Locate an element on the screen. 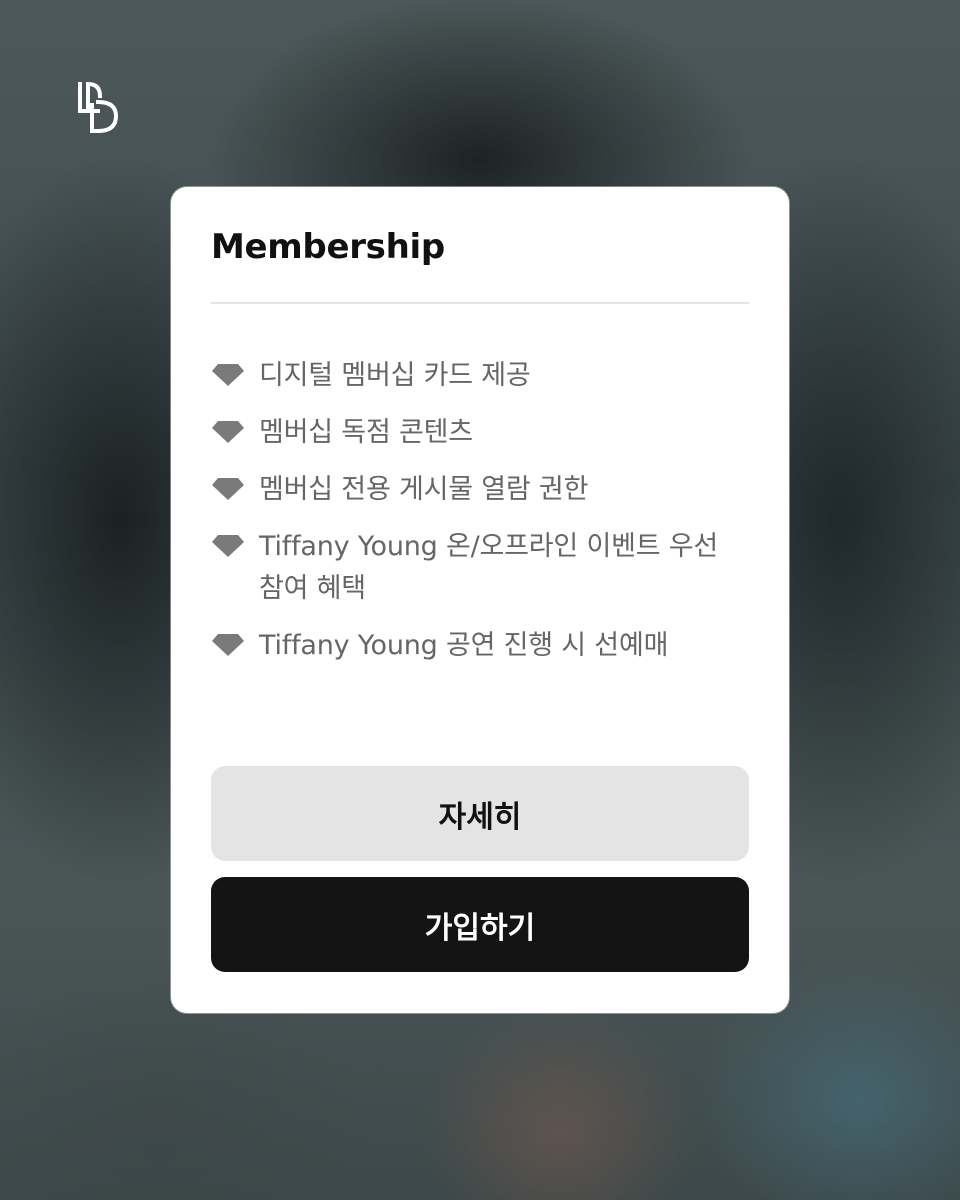 Image resolution: width=960 pixels, height=1200 pixels. list-item: 멤버십 독점 콘텐츠 is located at coordinates (481, 433).